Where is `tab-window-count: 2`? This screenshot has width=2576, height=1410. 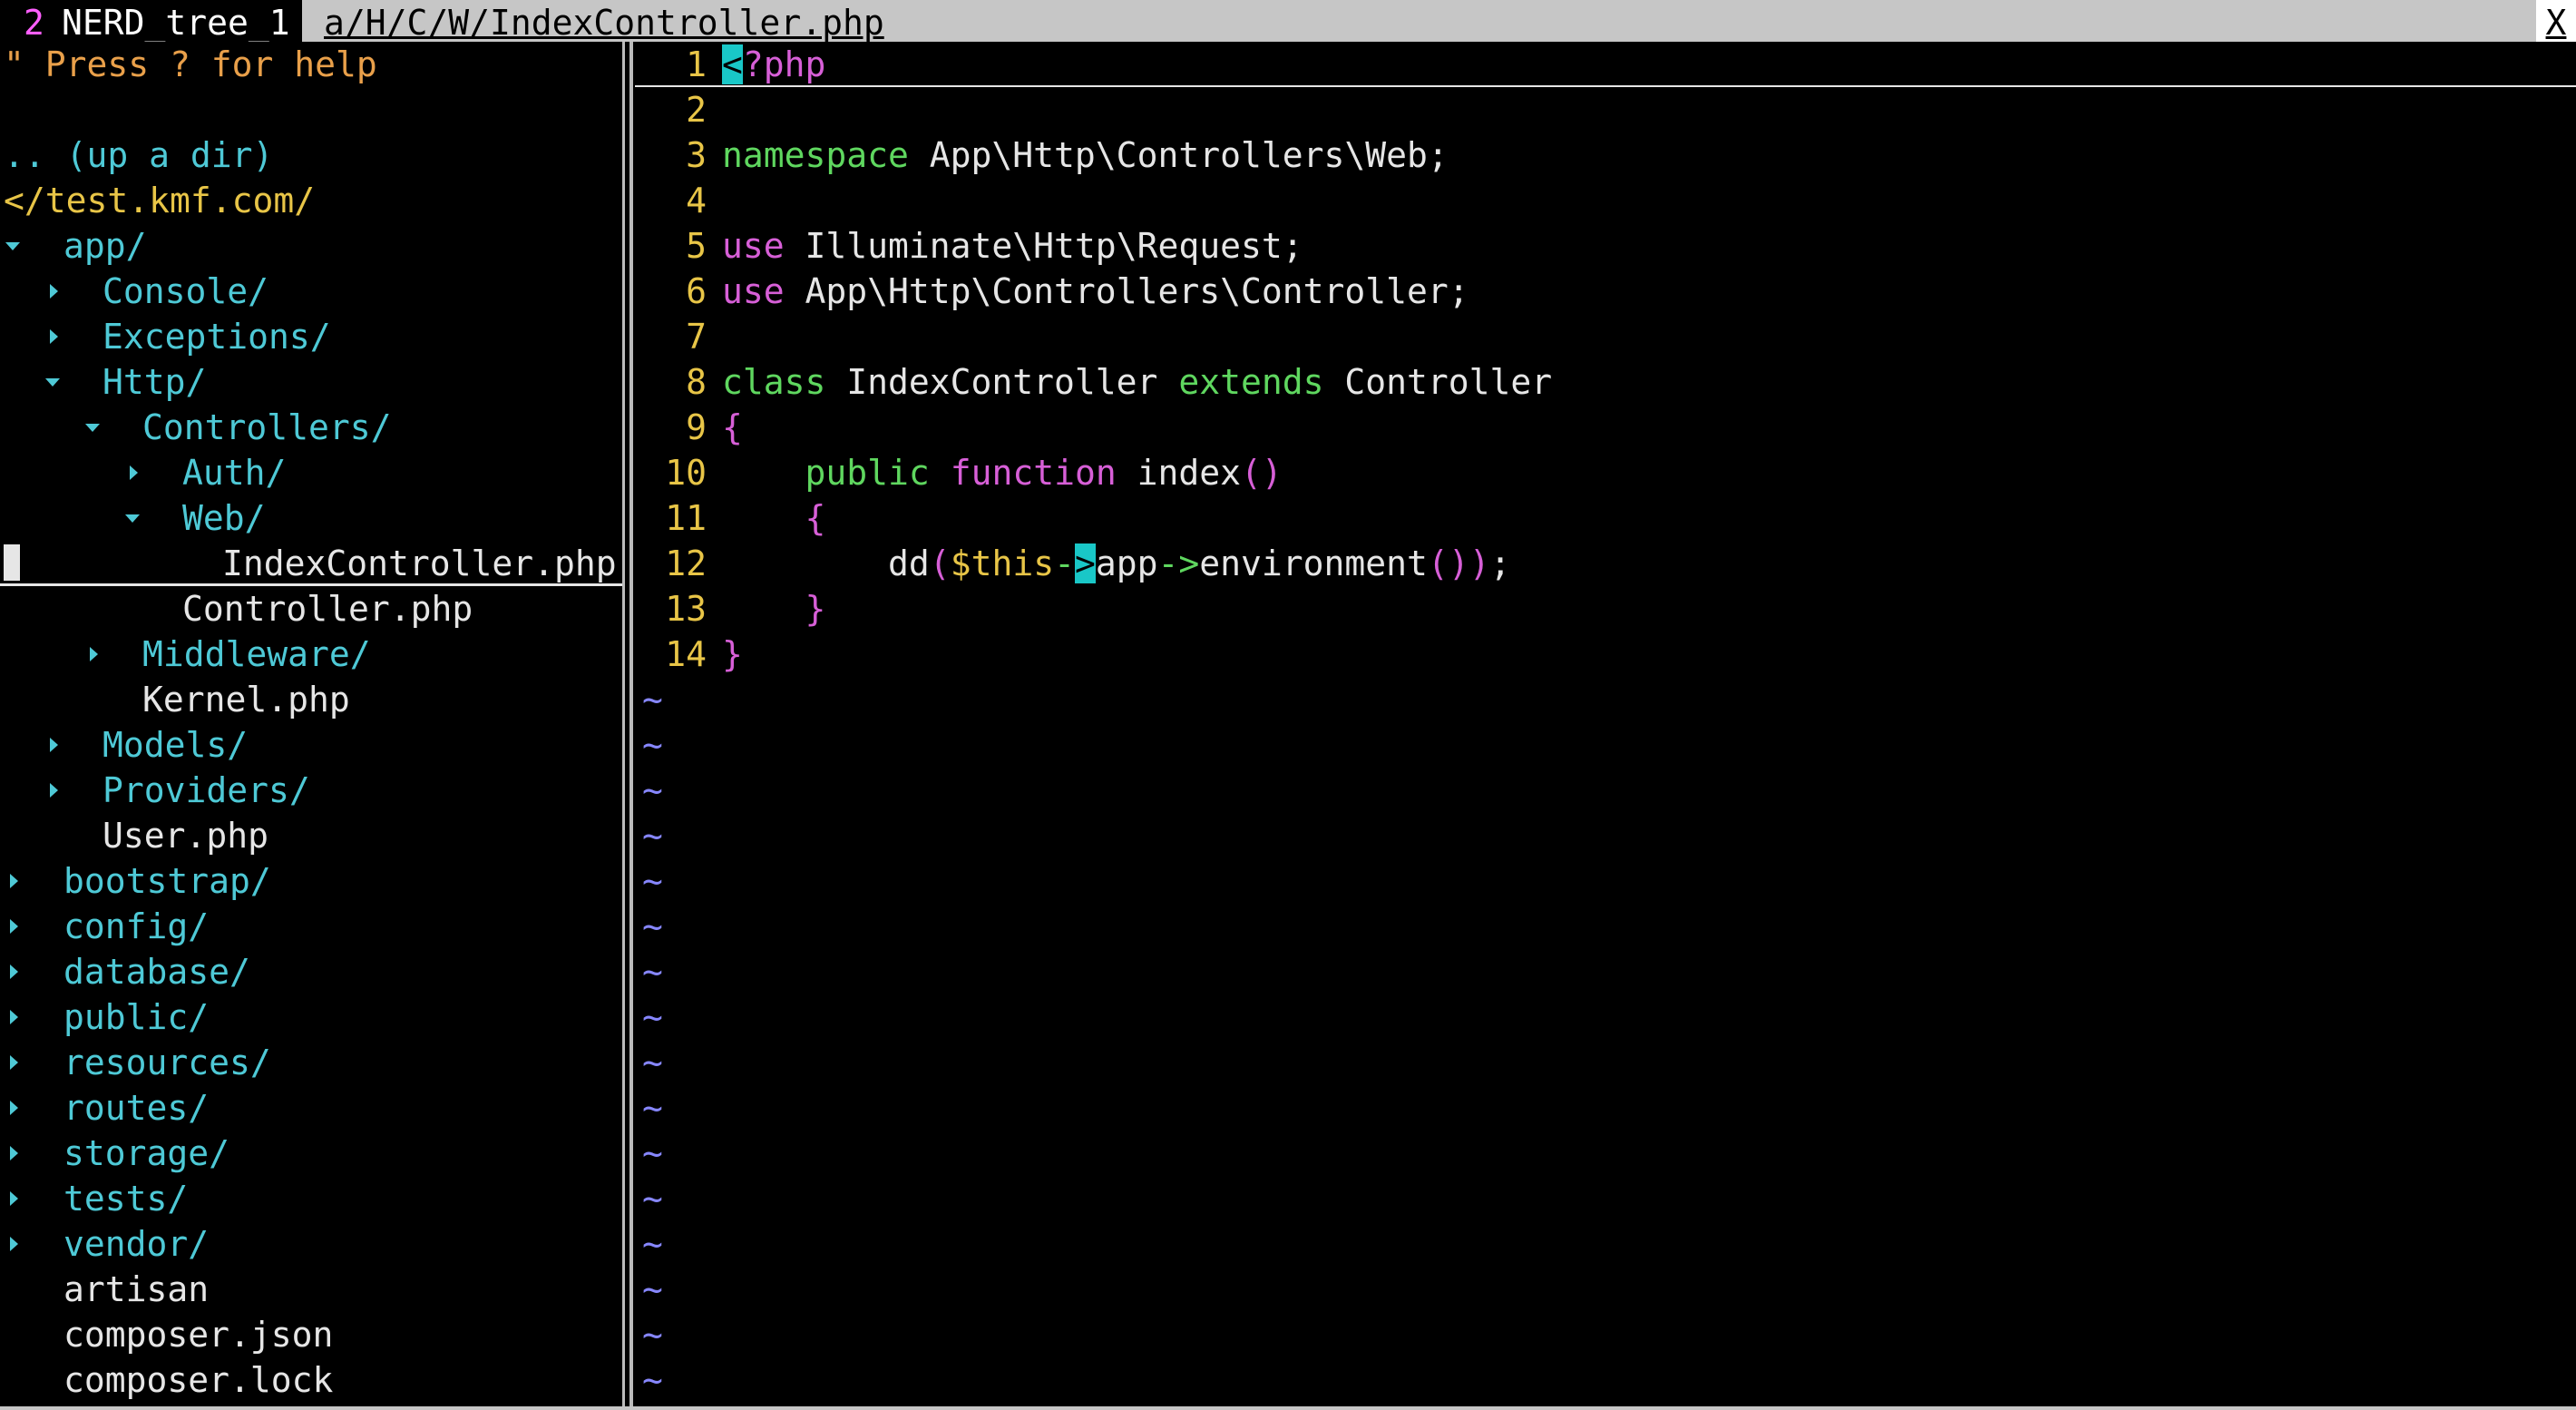 tab-window-count: 2 is located at coordinates (34, 23).